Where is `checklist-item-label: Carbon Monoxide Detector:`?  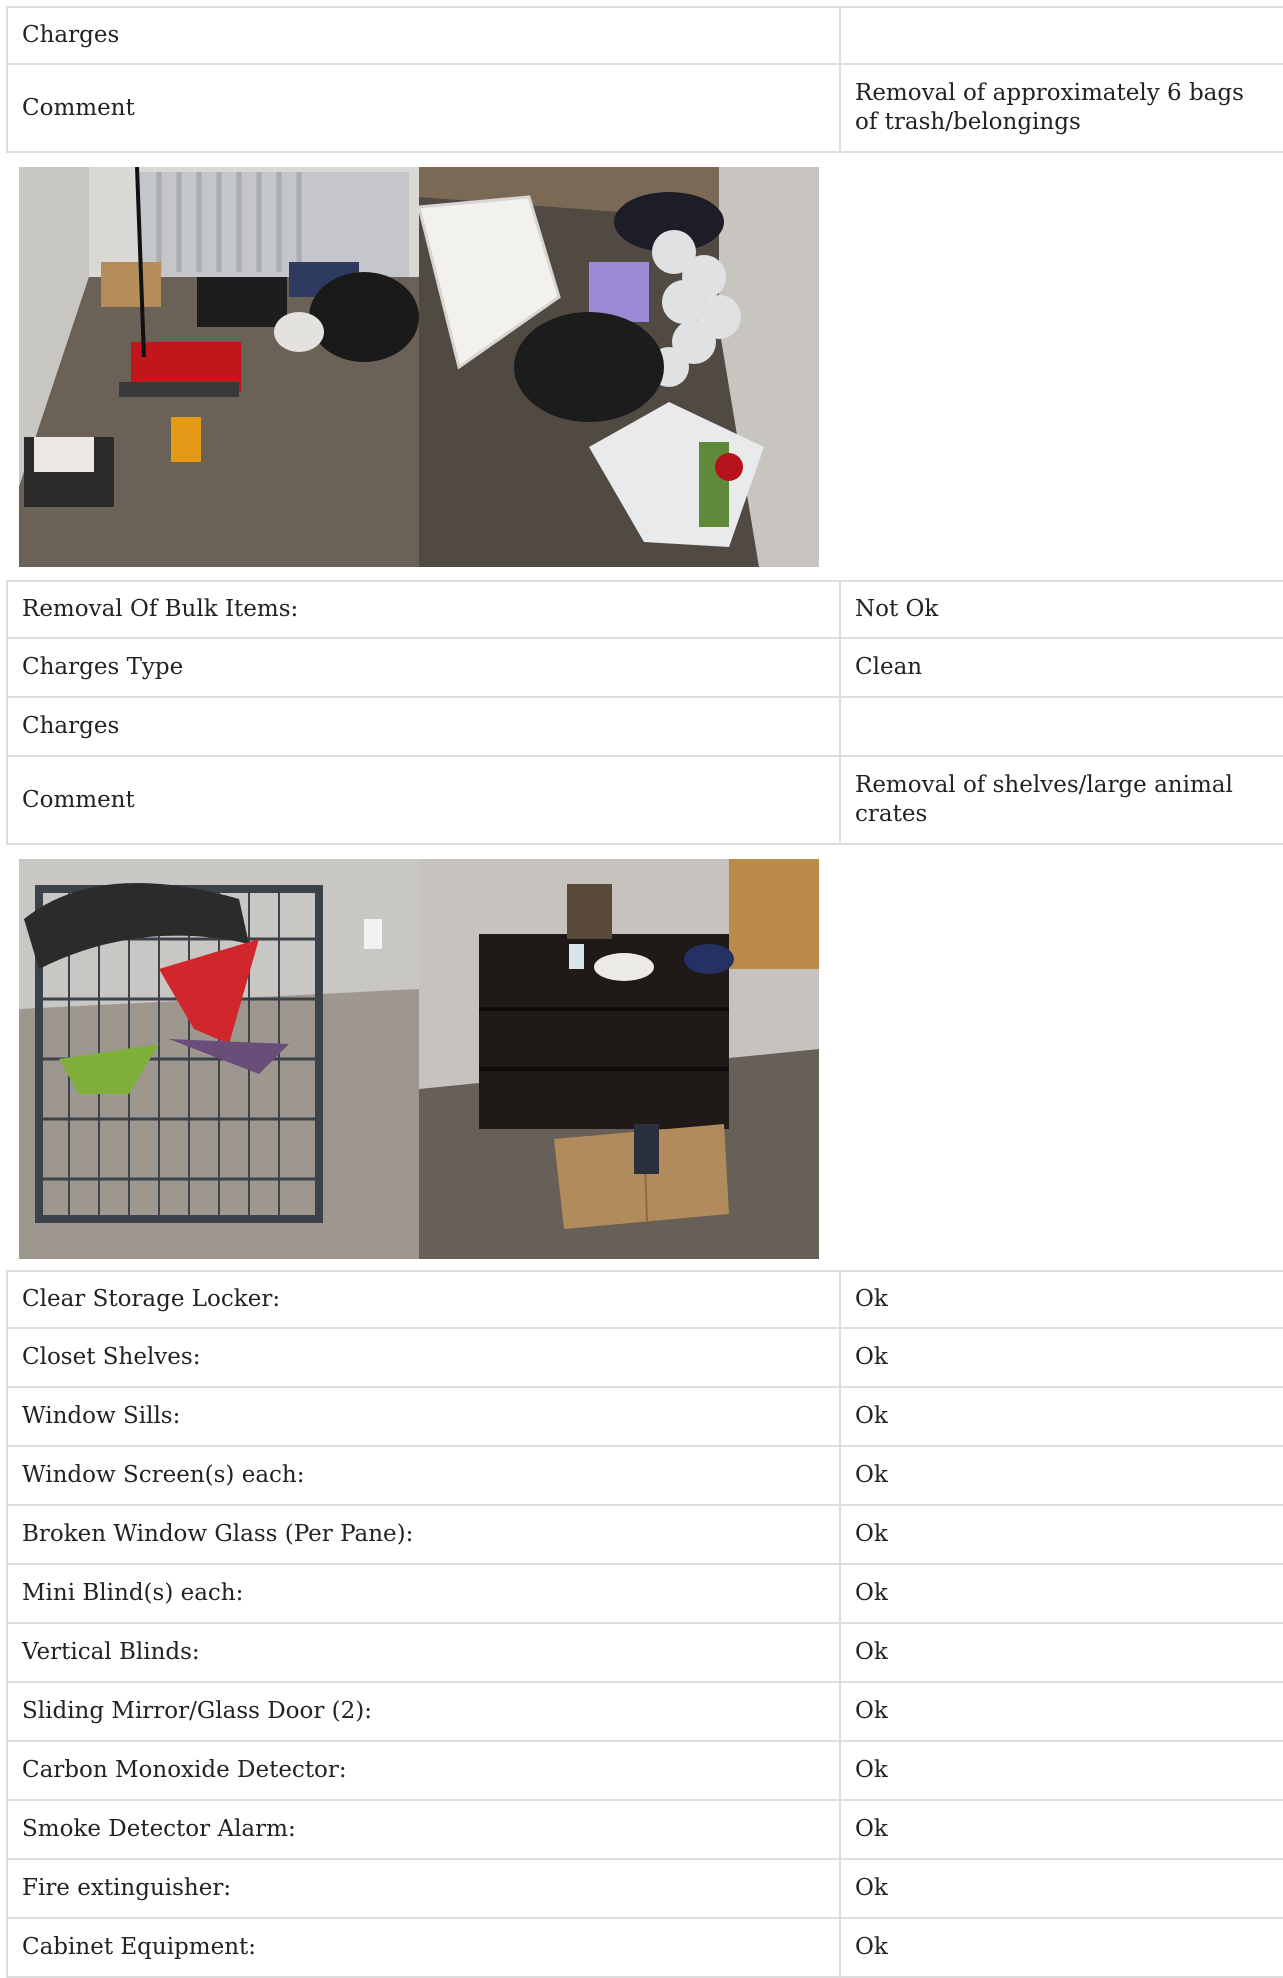 checklist-item-label: Carbon Monoxide Detector: is located at coordinates (422, 1771).